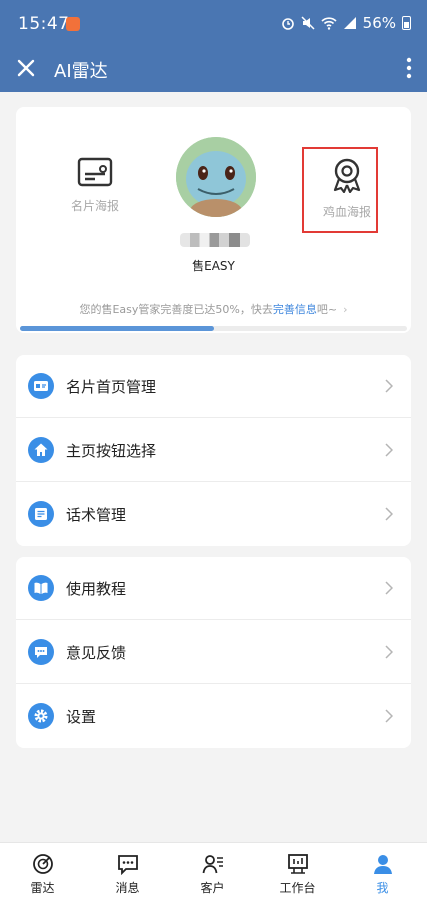  What do you see at coordinates (287, 24) in the screenshot?
I see `alarm-icon` at bounding box center [287, 24].